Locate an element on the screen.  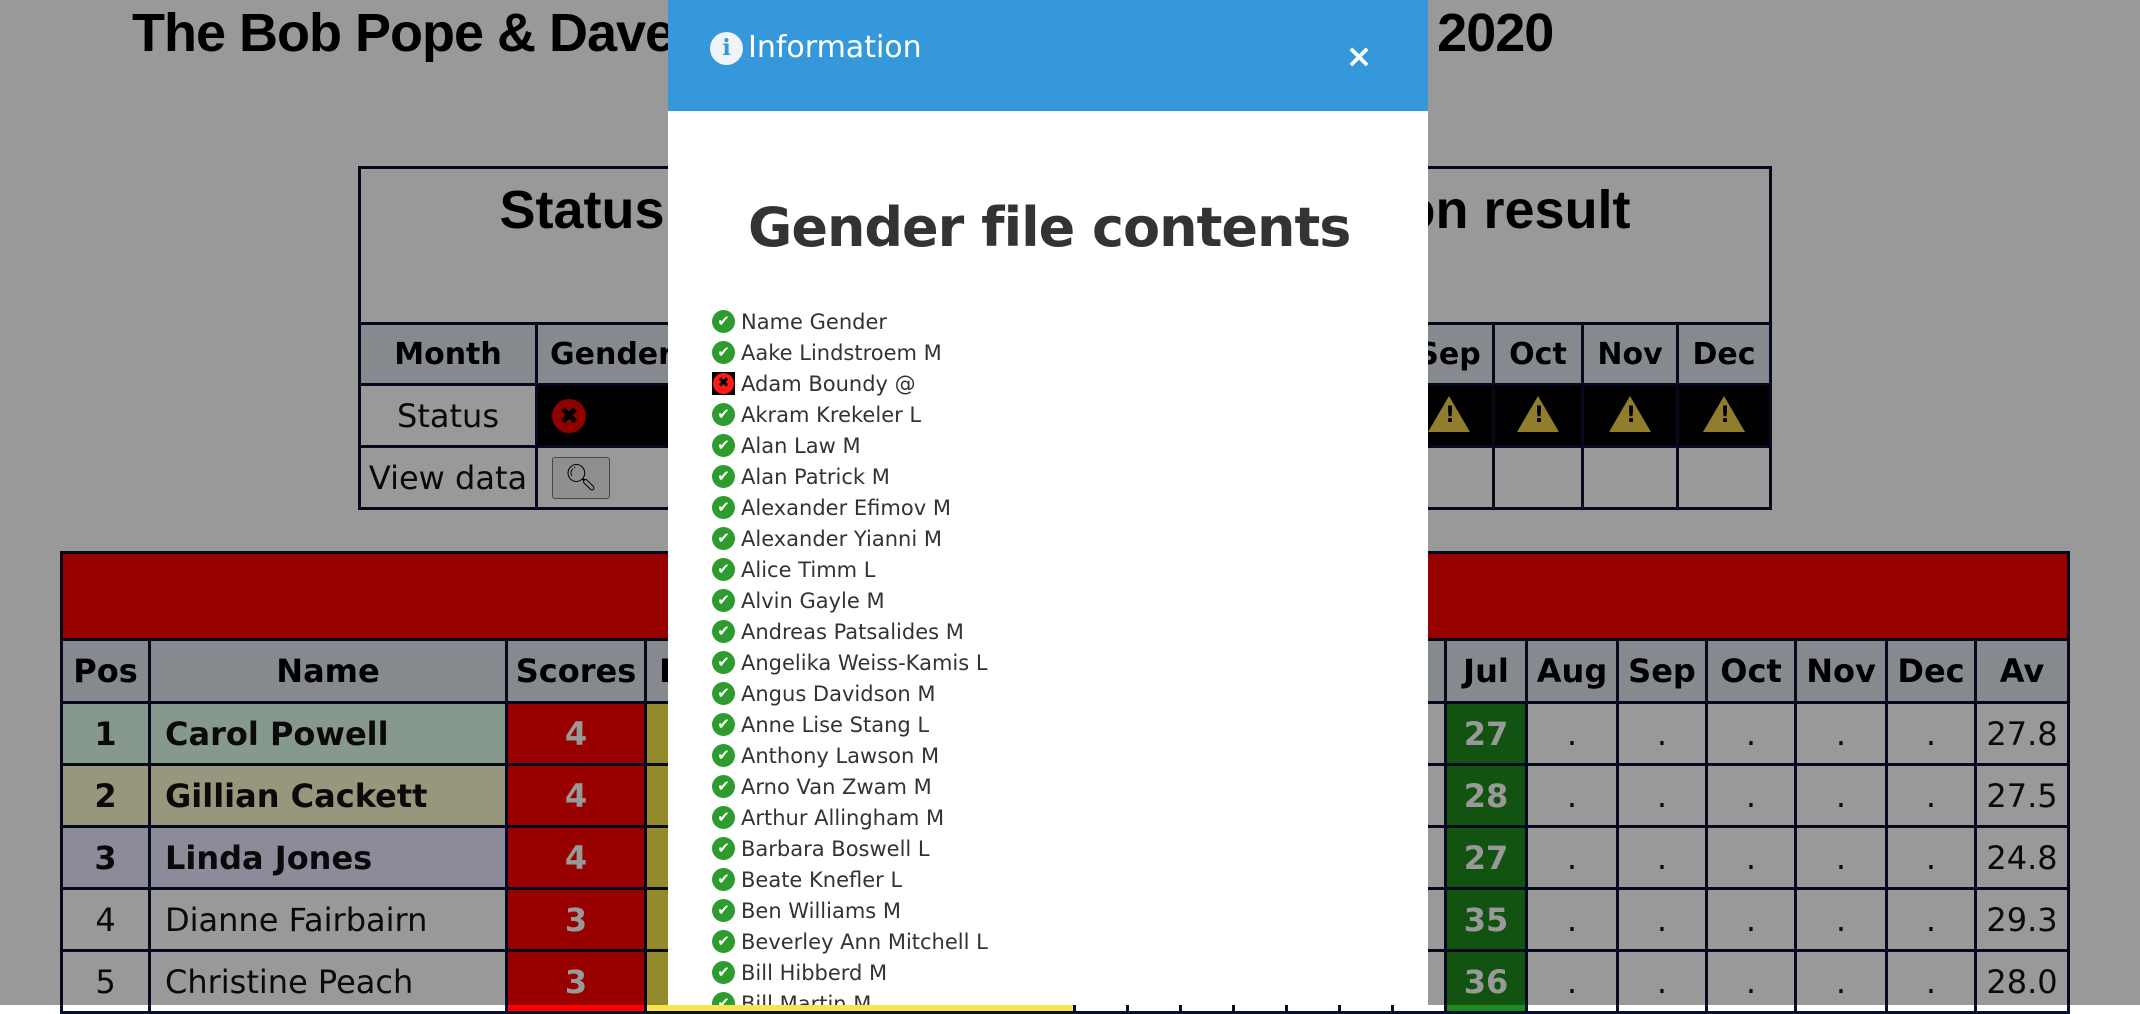
list-item-text: Arno Van Zwam M is located at coordinates (836, 786).